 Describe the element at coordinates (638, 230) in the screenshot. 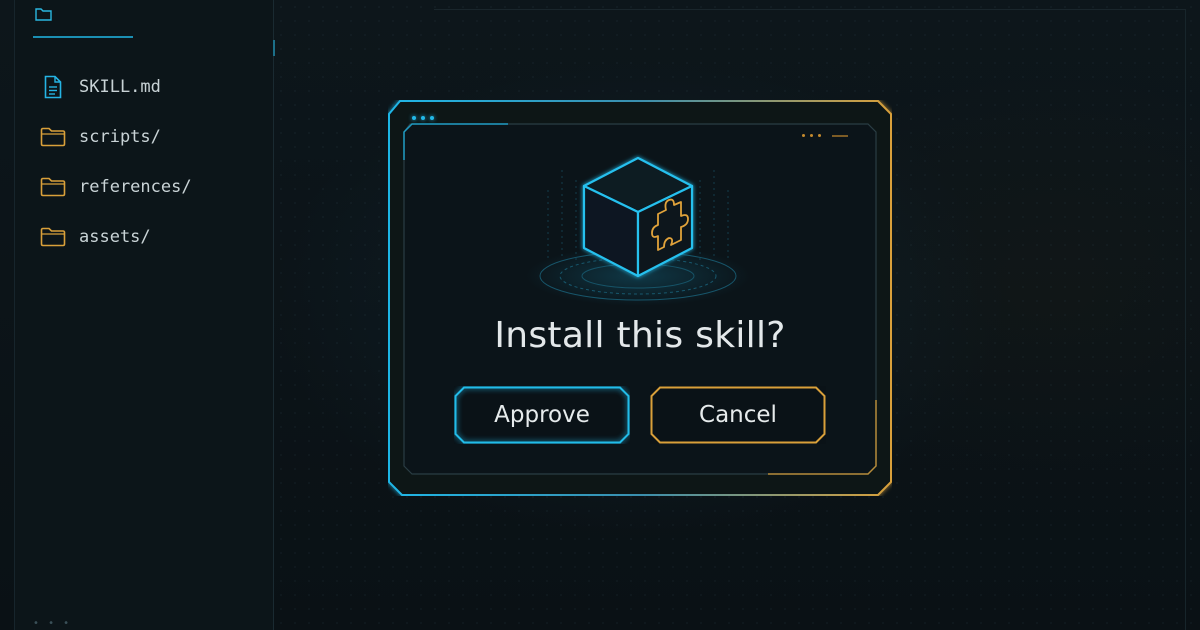

I see `skill-cube-puzzle-icon` at that location.